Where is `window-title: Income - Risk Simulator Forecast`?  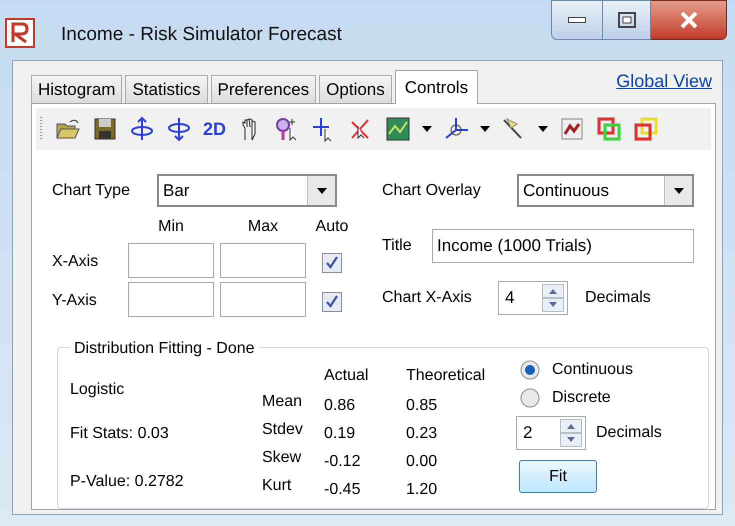
window-title: Income - Risk Simulator Forecast is located at coordinates (201, 35).